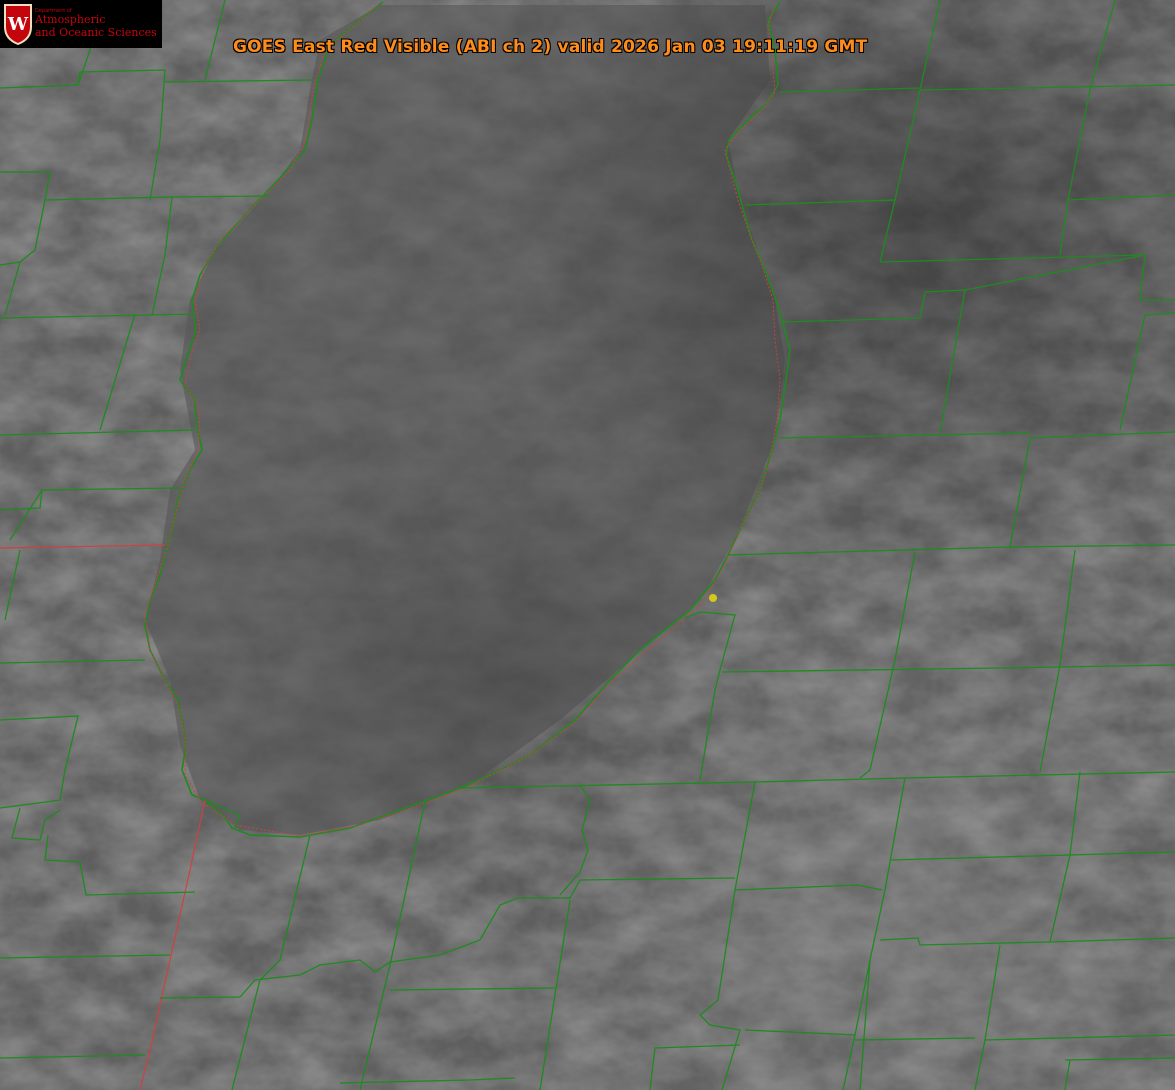 Image resolution: width=1175 pixels, height=1090 pixels. I want to click on logo-line-1: Atmospheric, so click(70, 19).